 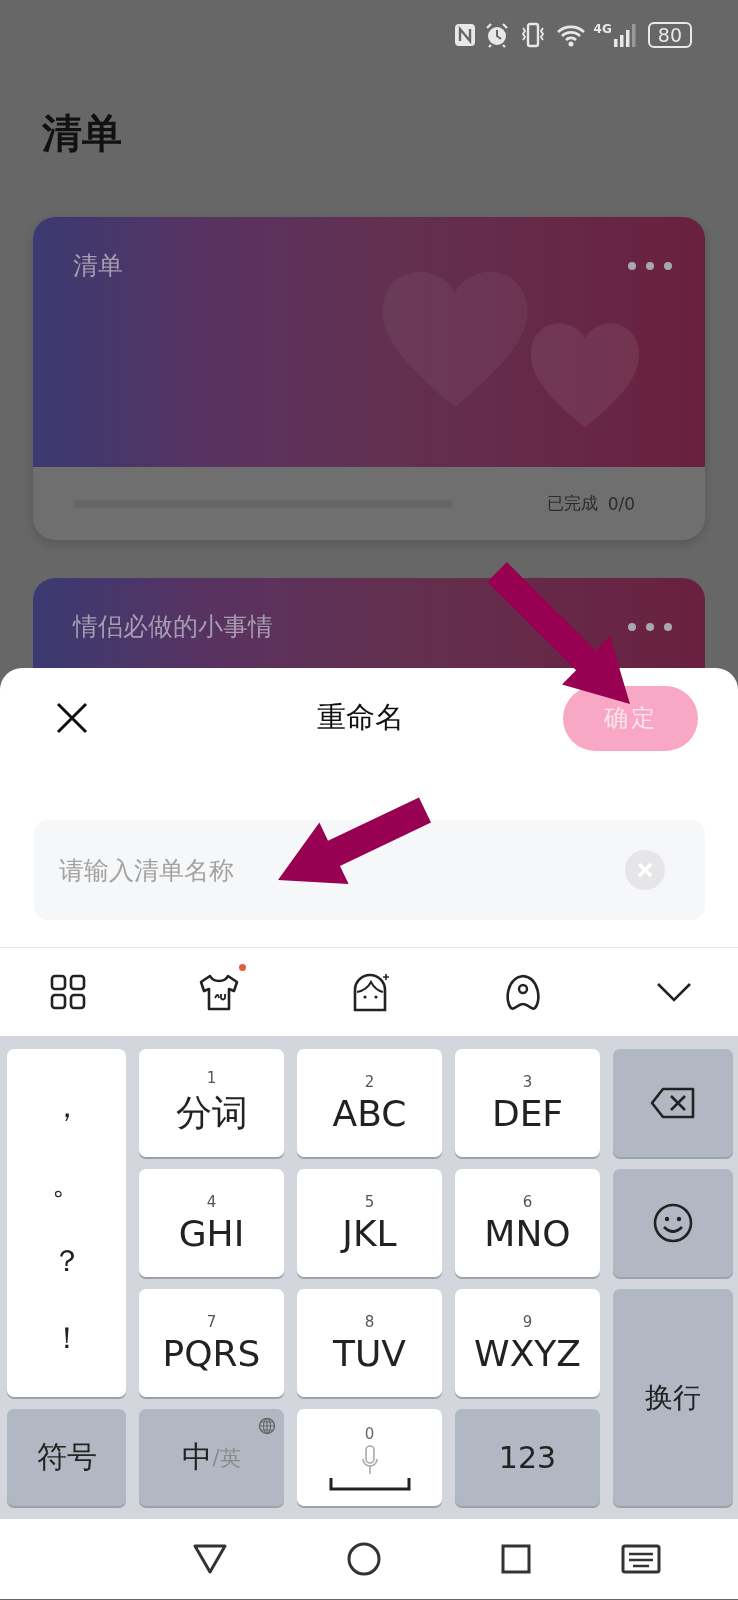 What do you see at coordinates (173, 627) in the screenshot?
I see `list-title: 情侣必做的小事情` at bounding box center [173, 627].